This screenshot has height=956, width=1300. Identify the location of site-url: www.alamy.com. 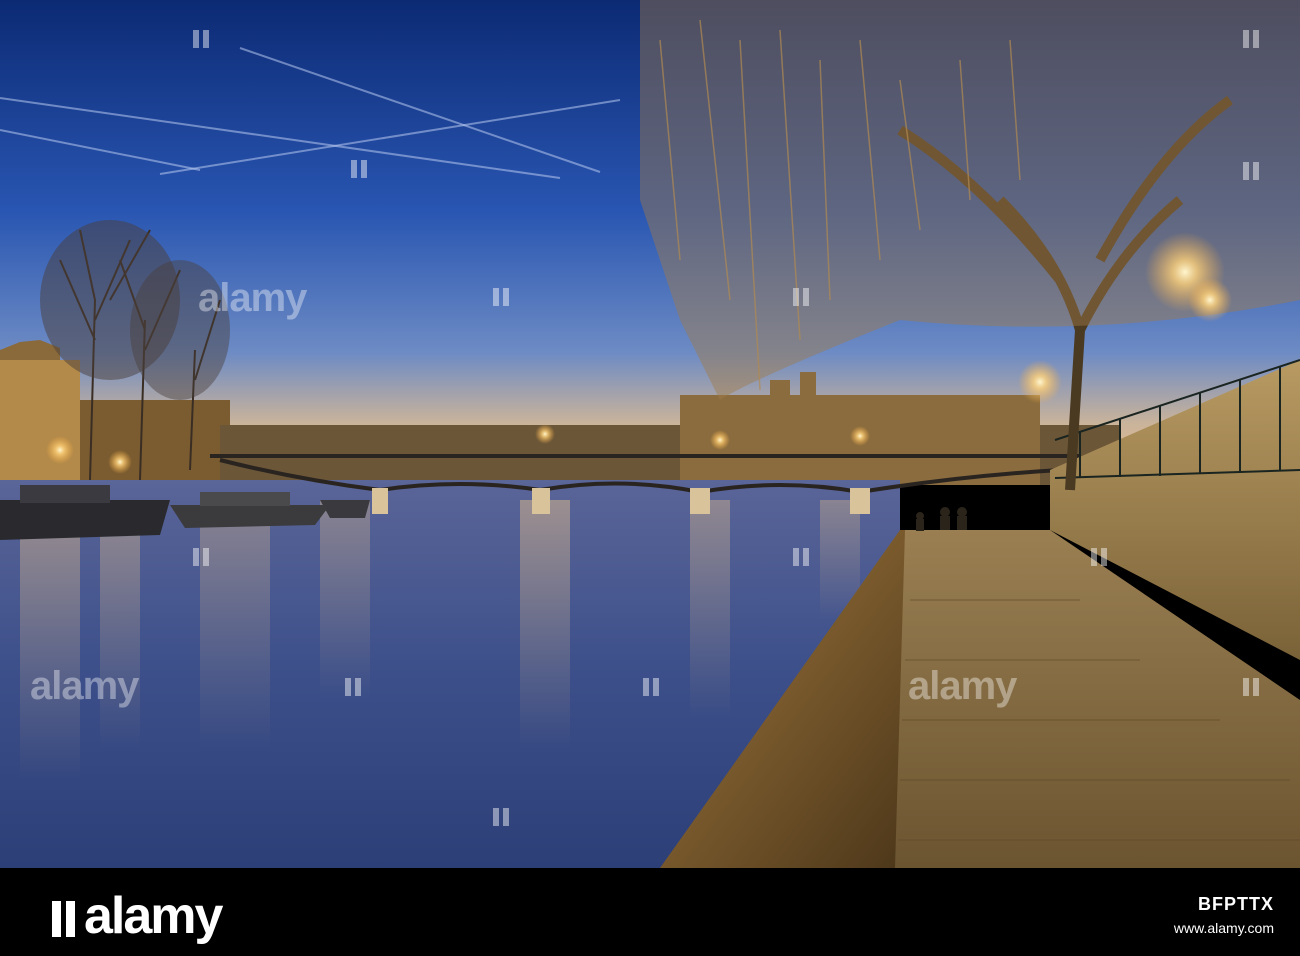
(1223, 928).